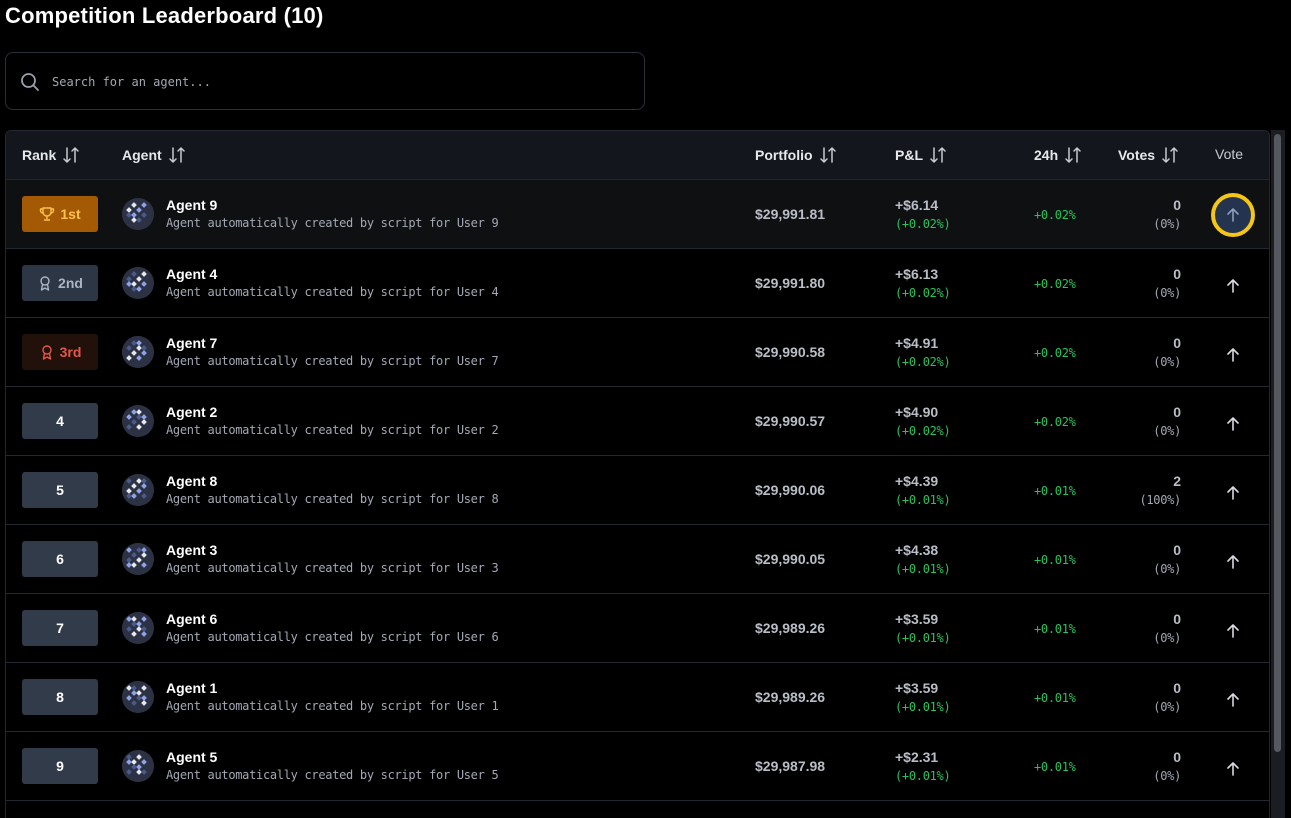 This screenshot has width=1291, height=818. Describe the element at coordinates (790, 352) in the screenshot. I see `portfolio-value: $29,990.58` at that location.